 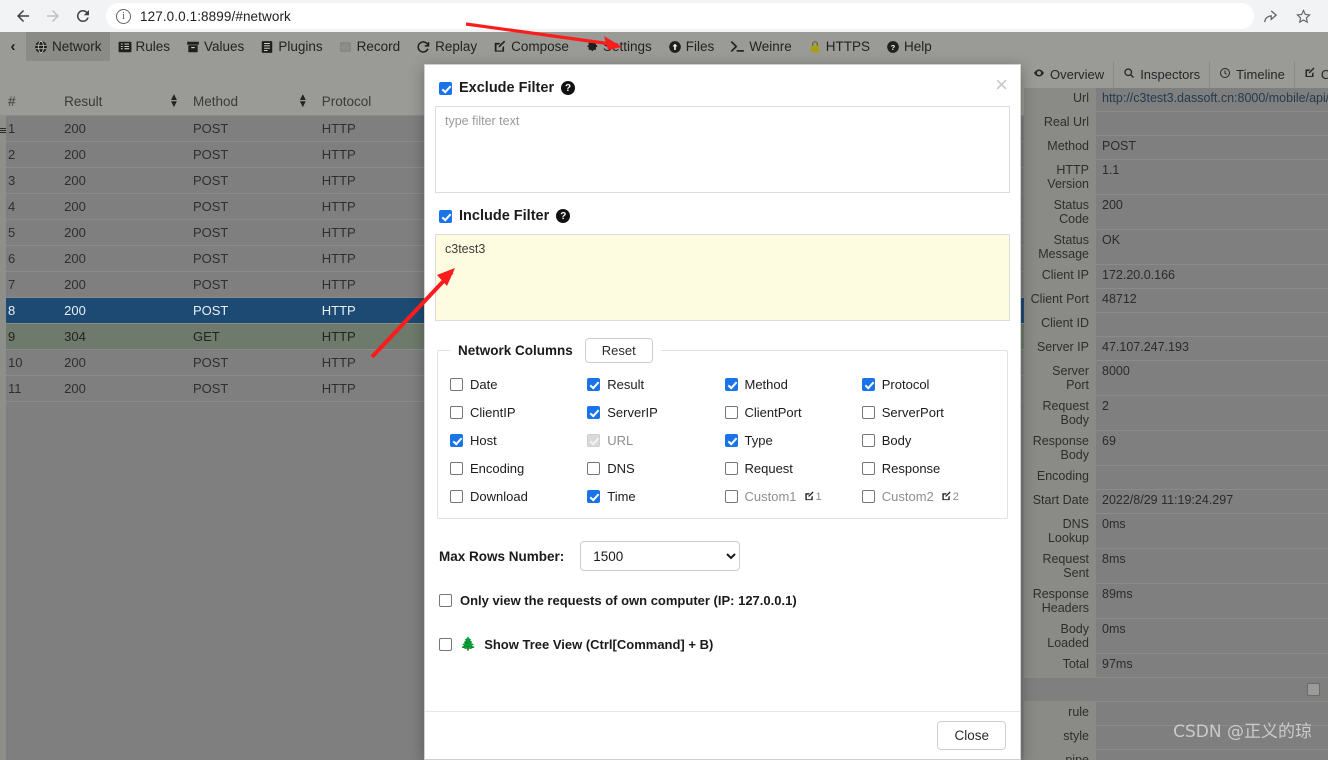 What do you see at coordinates (291, 46) in the screenshot?
I see `toolbar-item-plugins: Plugins` at bounding box center [291, 46].